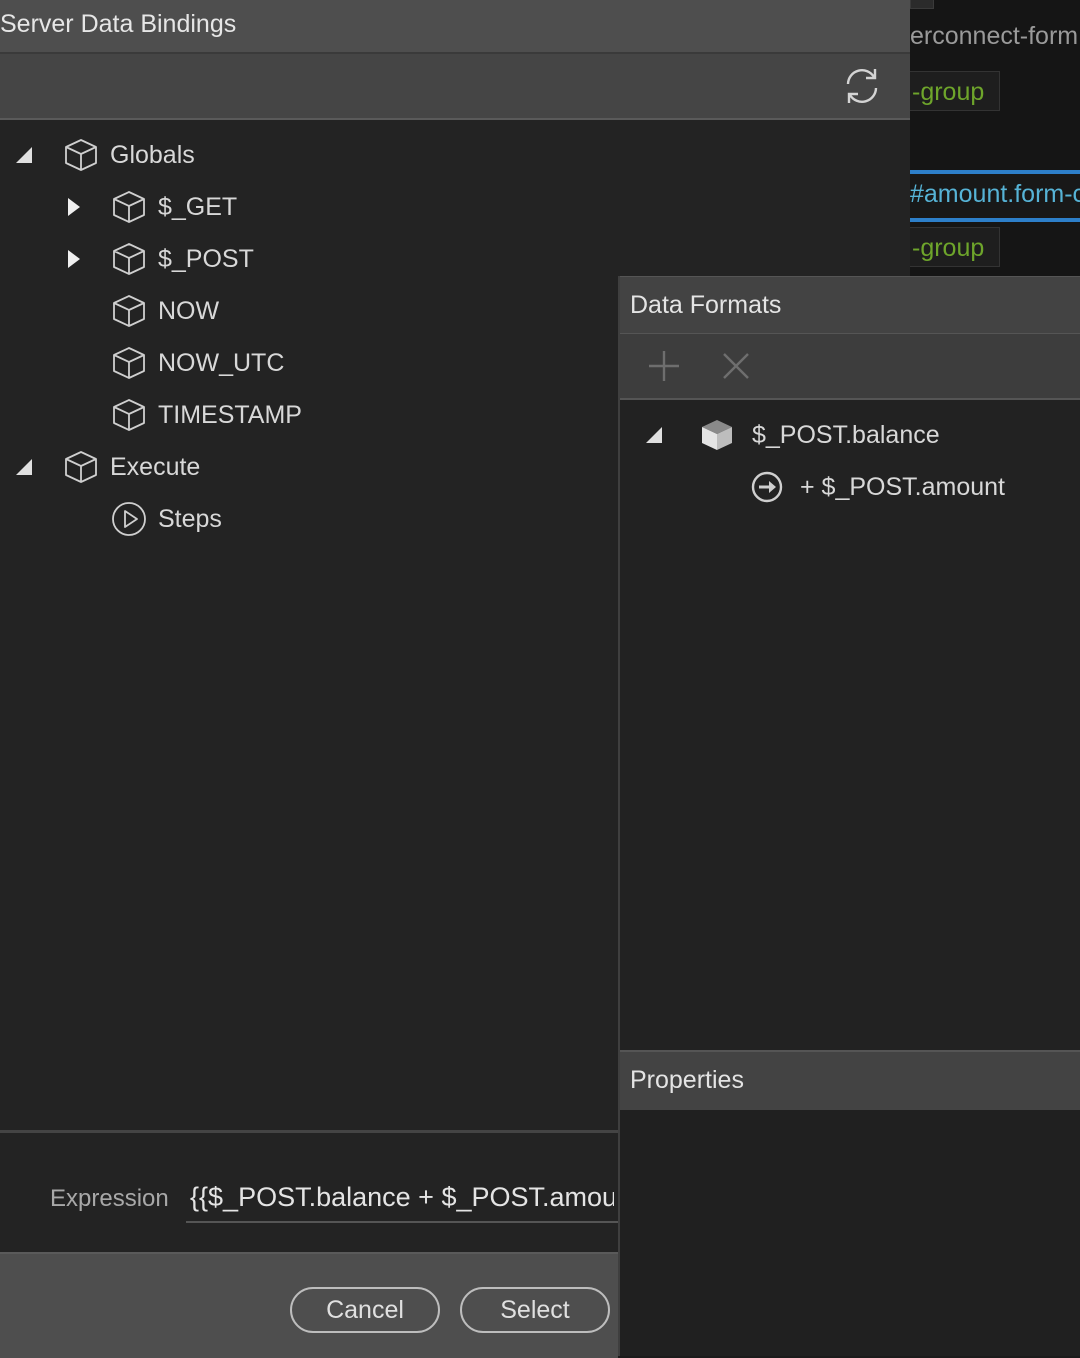 The height and width of the screenshot is (1358, 1080). I want to click on tree-node-label: $_POST, so click(206, 258).